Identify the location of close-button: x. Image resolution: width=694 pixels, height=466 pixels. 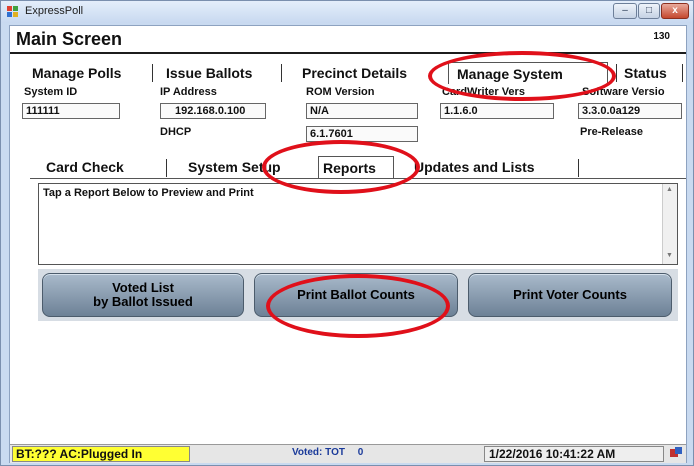
(675, 11).